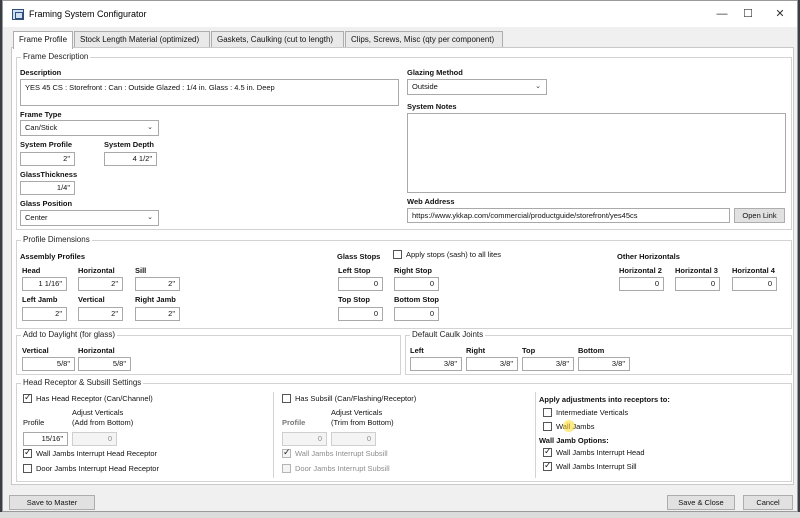 The image size is (800, 518). I want to click on tab-stock-length-material: Stock Length Material (optimized), so click(142, 39).